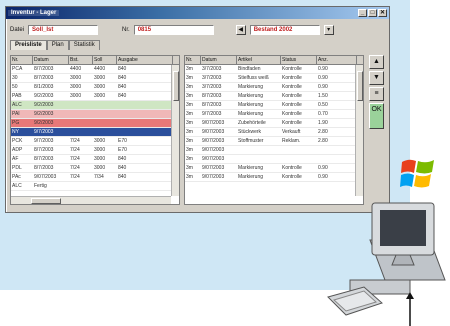 The width and height of the screenshot is (450, 326). Describe the element at coordinates (376, 62) in the screenshot. I see `scroll-up-button: ▲` at that location.